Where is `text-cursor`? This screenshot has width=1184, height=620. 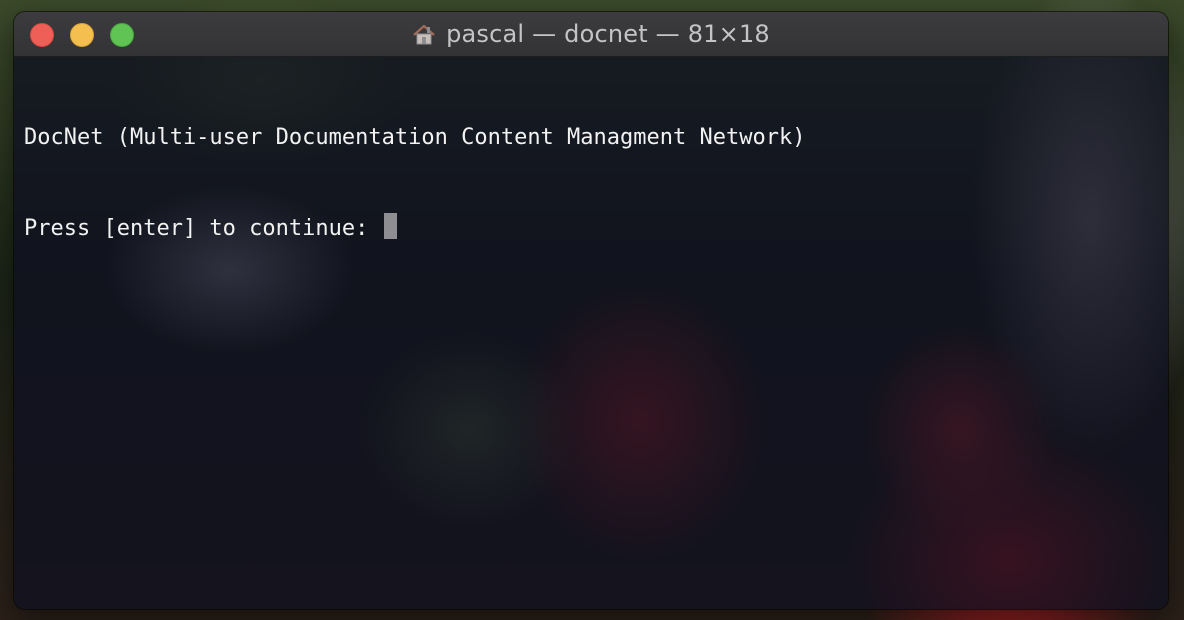 text-cursor is located at coordinates (390, 226).